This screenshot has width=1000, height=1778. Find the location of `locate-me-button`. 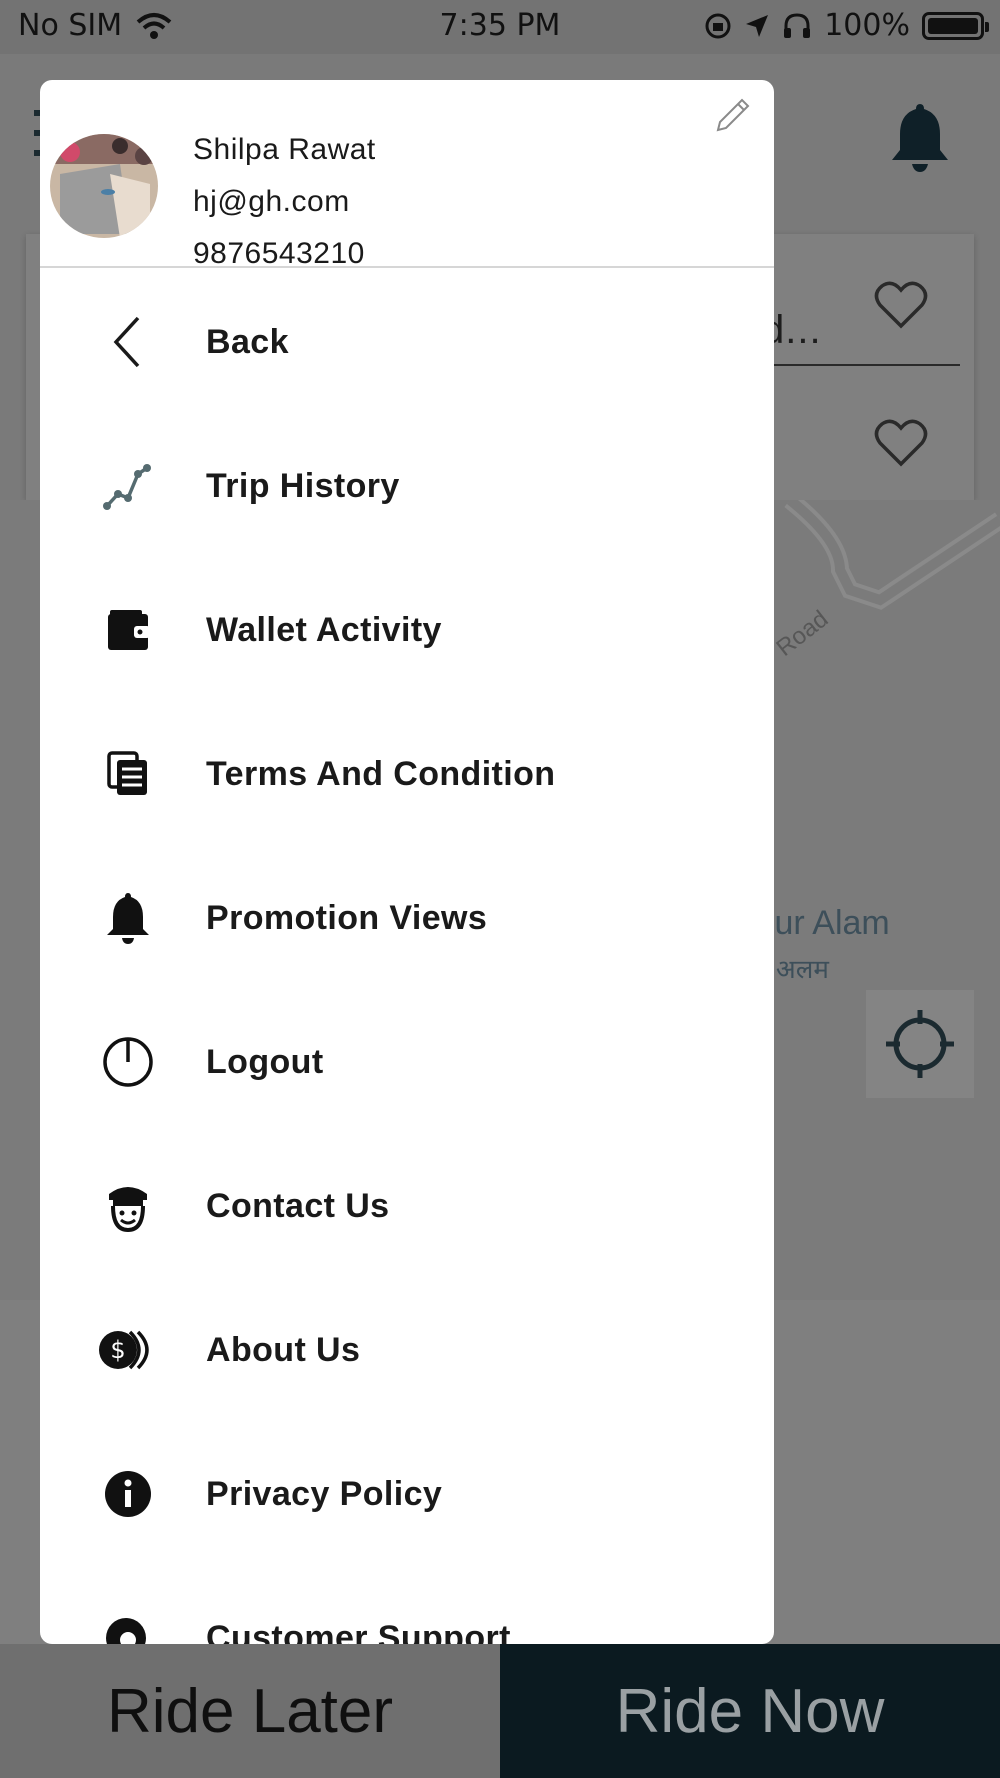

locate-me-button is located at coordinates (920, 1044).